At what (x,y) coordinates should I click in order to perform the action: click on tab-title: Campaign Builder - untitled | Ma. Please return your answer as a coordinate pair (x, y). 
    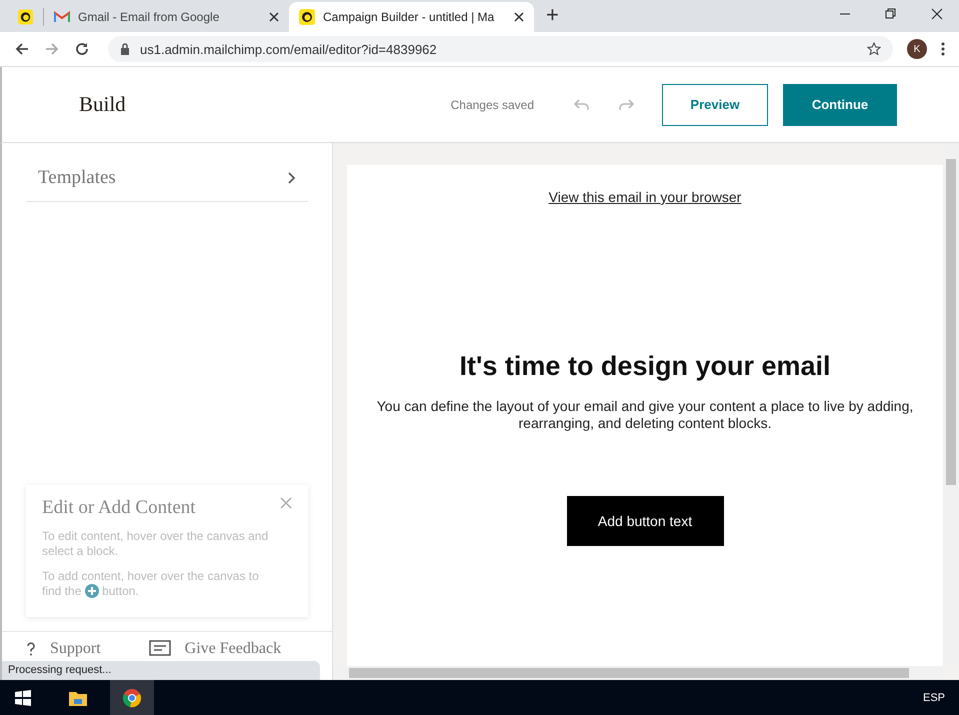
    Looking at the image, I should click on (409, 17).